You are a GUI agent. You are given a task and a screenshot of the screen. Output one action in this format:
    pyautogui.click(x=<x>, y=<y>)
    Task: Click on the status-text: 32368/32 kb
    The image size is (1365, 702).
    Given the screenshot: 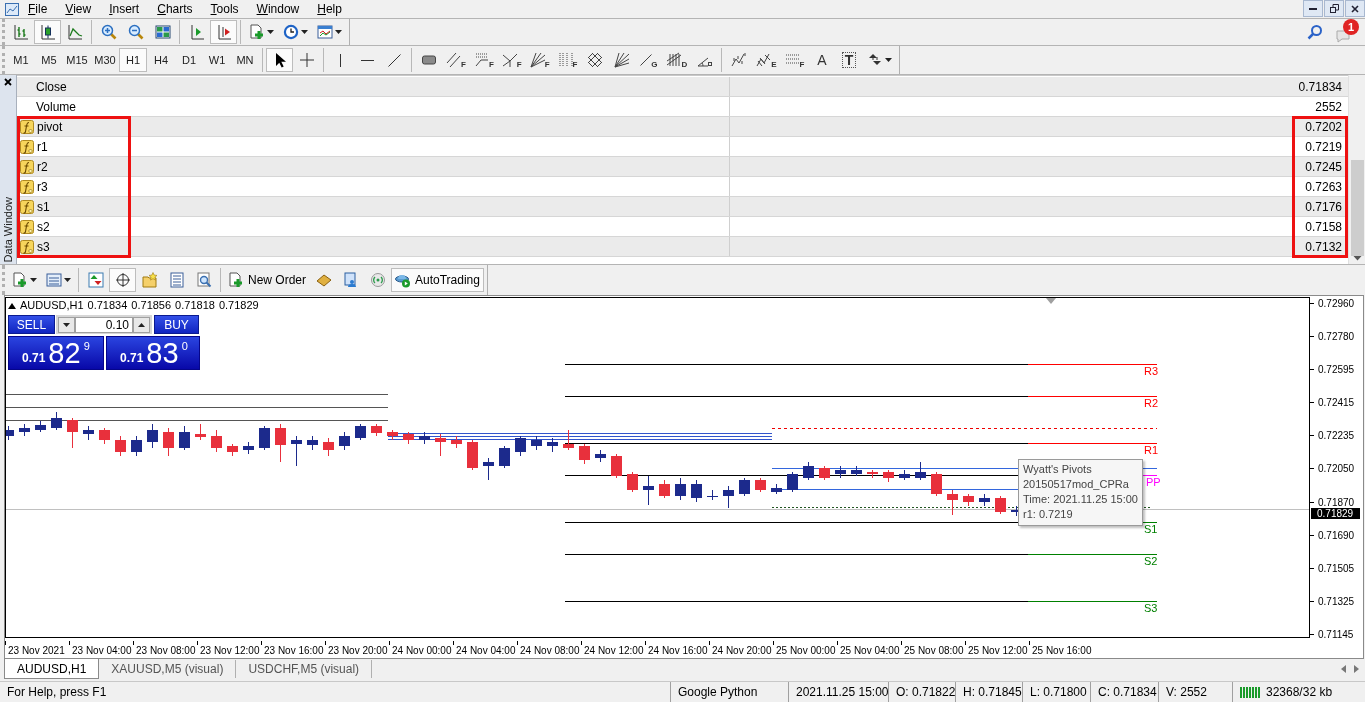 What is the action you would take?
    pyautogui.click(x=1299, y=692)
    